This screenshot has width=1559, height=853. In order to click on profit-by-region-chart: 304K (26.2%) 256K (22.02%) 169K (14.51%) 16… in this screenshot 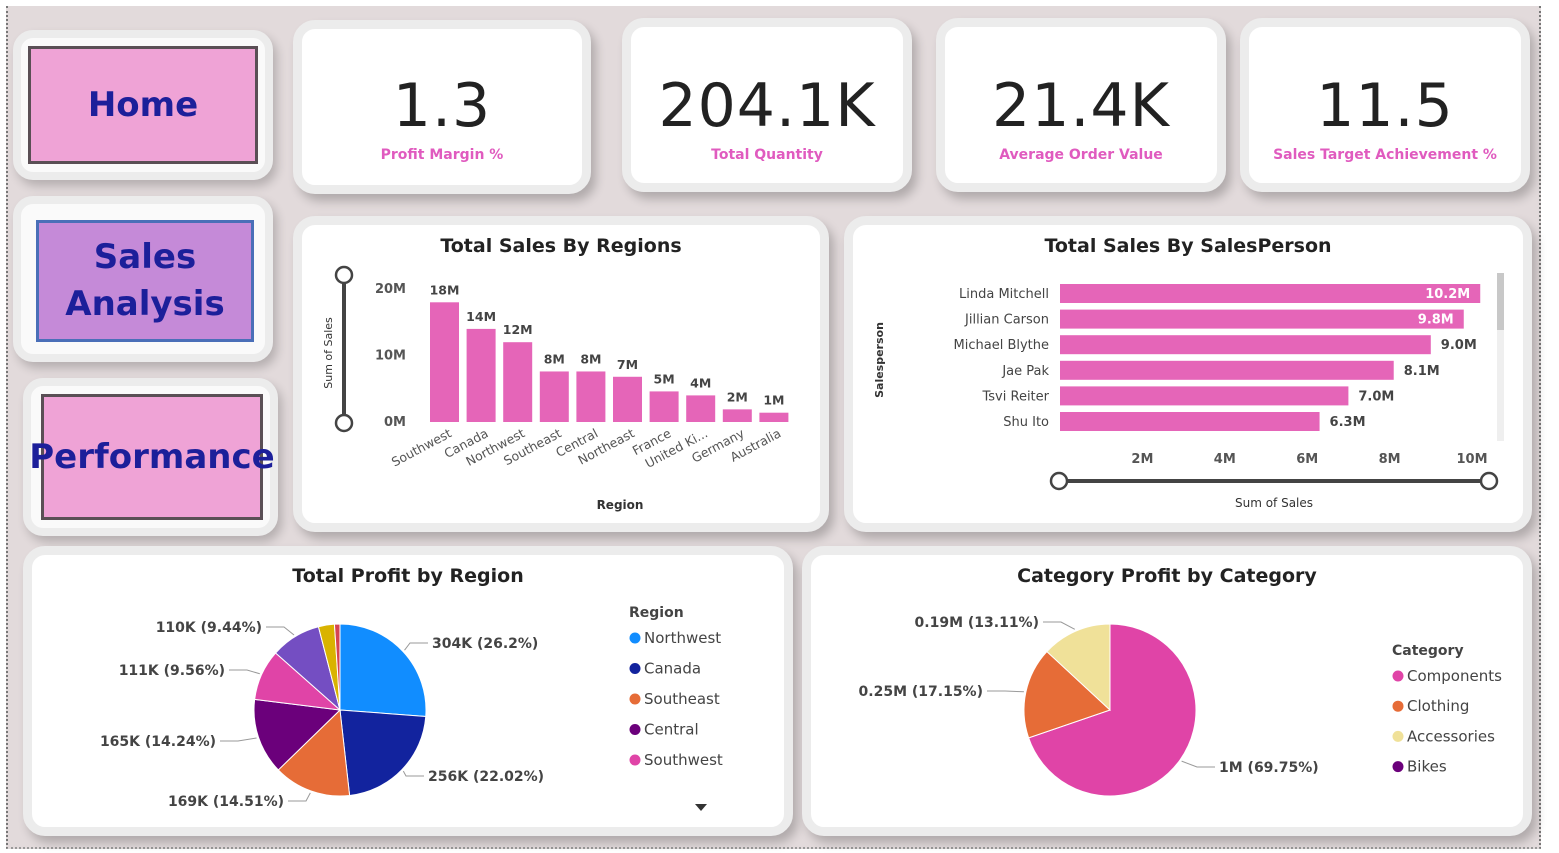, I will do `click(411, 708)`.